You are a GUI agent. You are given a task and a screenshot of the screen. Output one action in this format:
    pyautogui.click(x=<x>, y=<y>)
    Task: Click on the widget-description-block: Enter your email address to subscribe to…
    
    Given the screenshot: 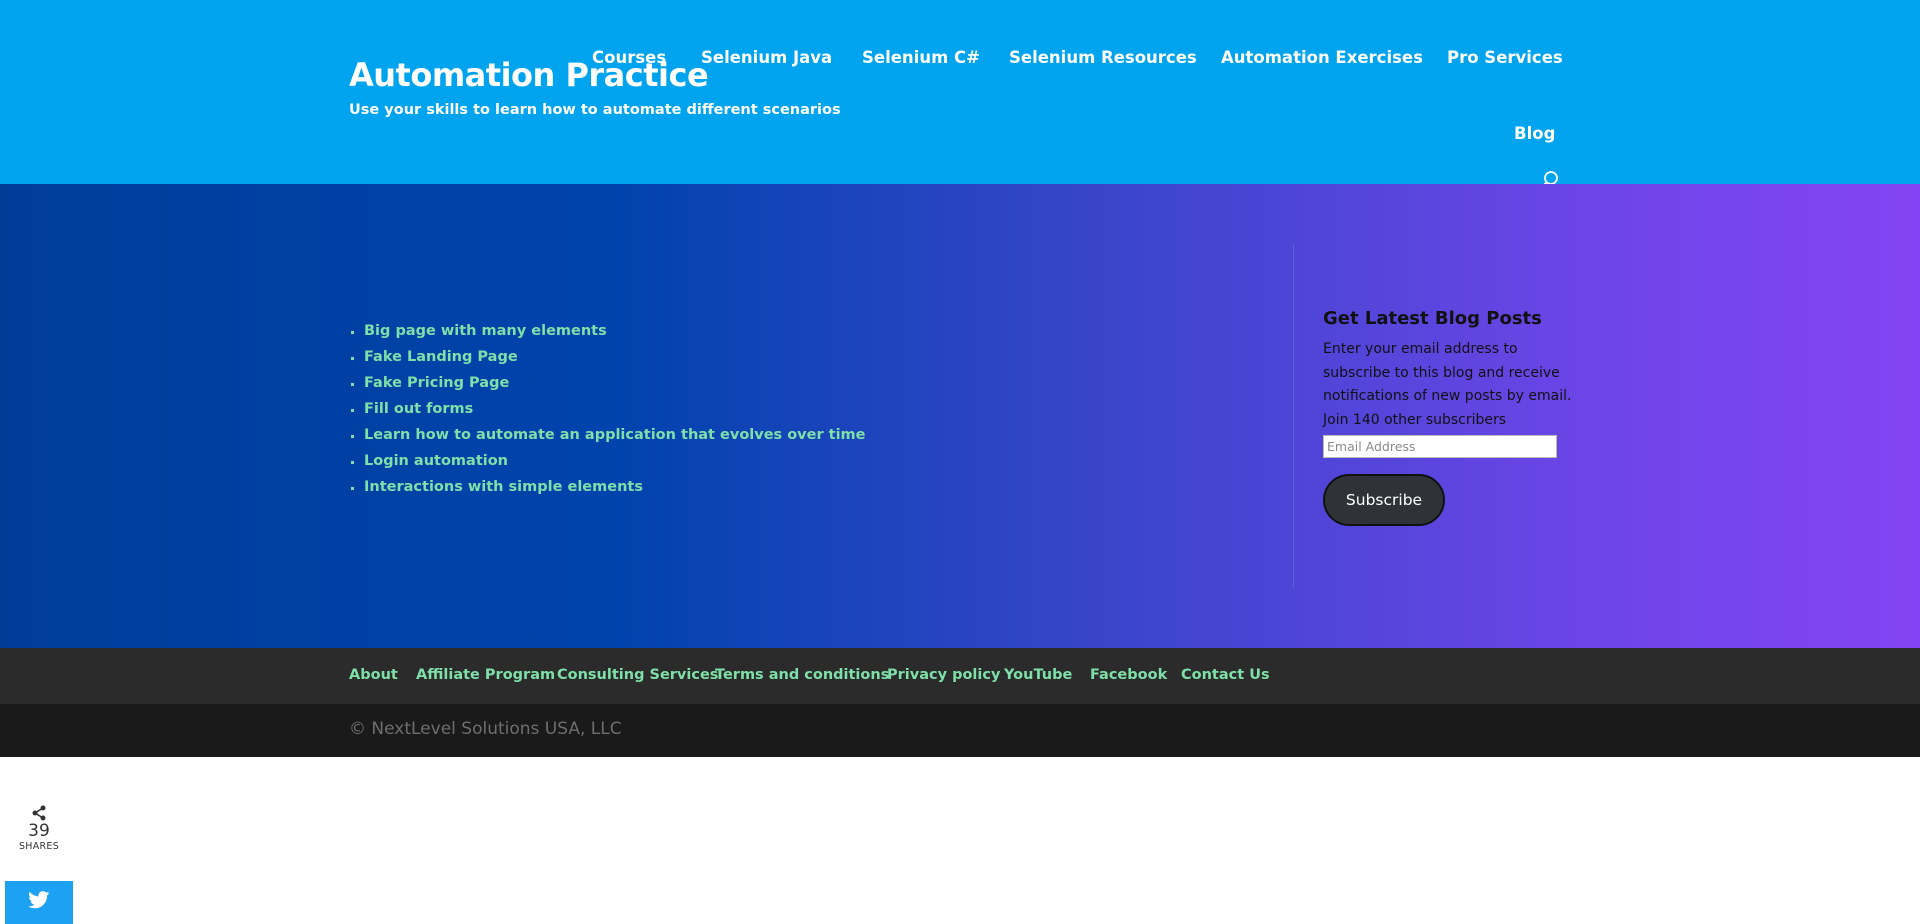 What is the action you would take?
    pyautogui.click(x=1448, y=385)
    